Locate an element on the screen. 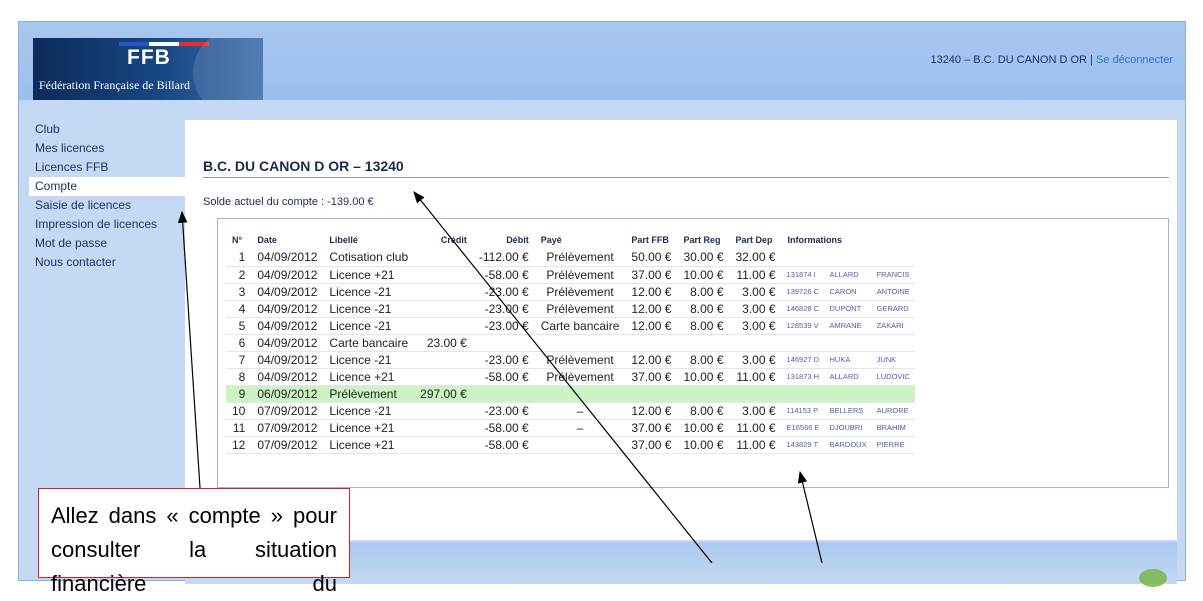 This screenshot has width=1203, height=601. cell-last-name: AMRANE is located at coordinates (848, 326).